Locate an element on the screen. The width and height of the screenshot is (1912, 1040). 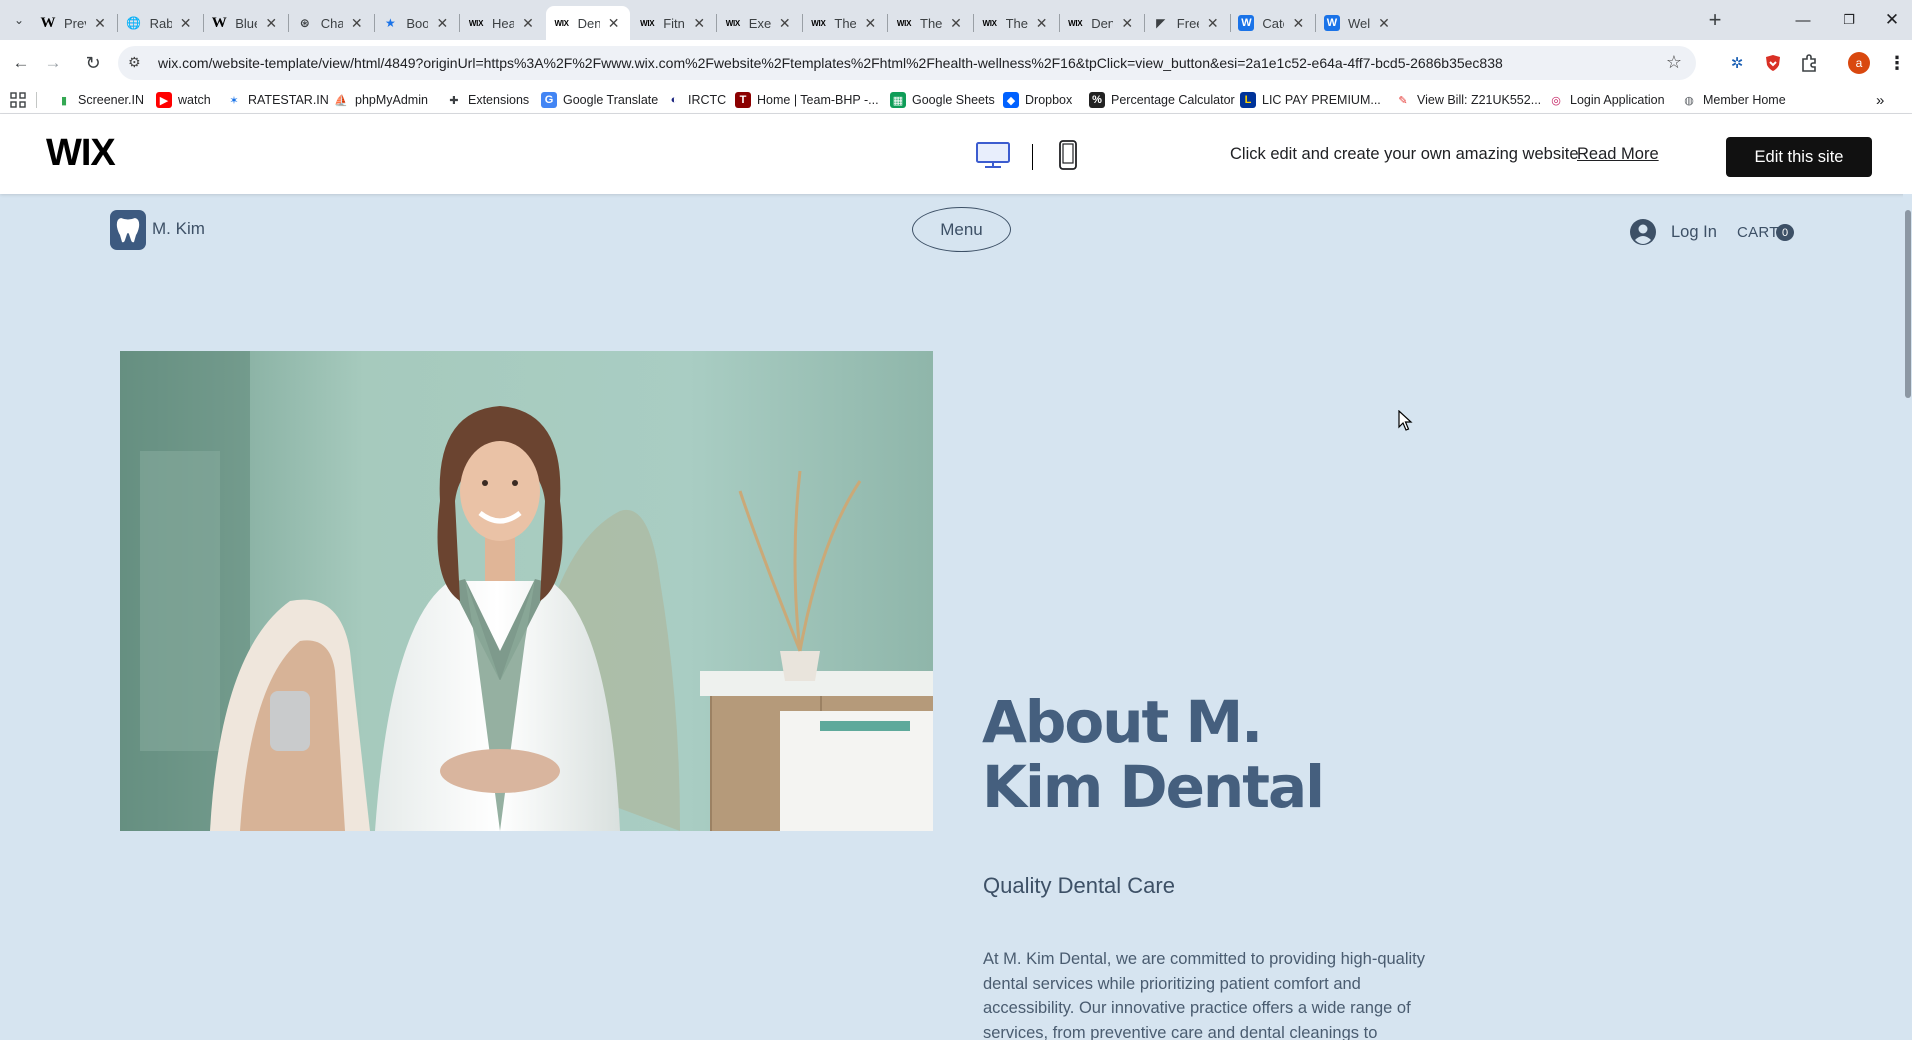
apps-grid-icon is located at coordinates (18, 100).